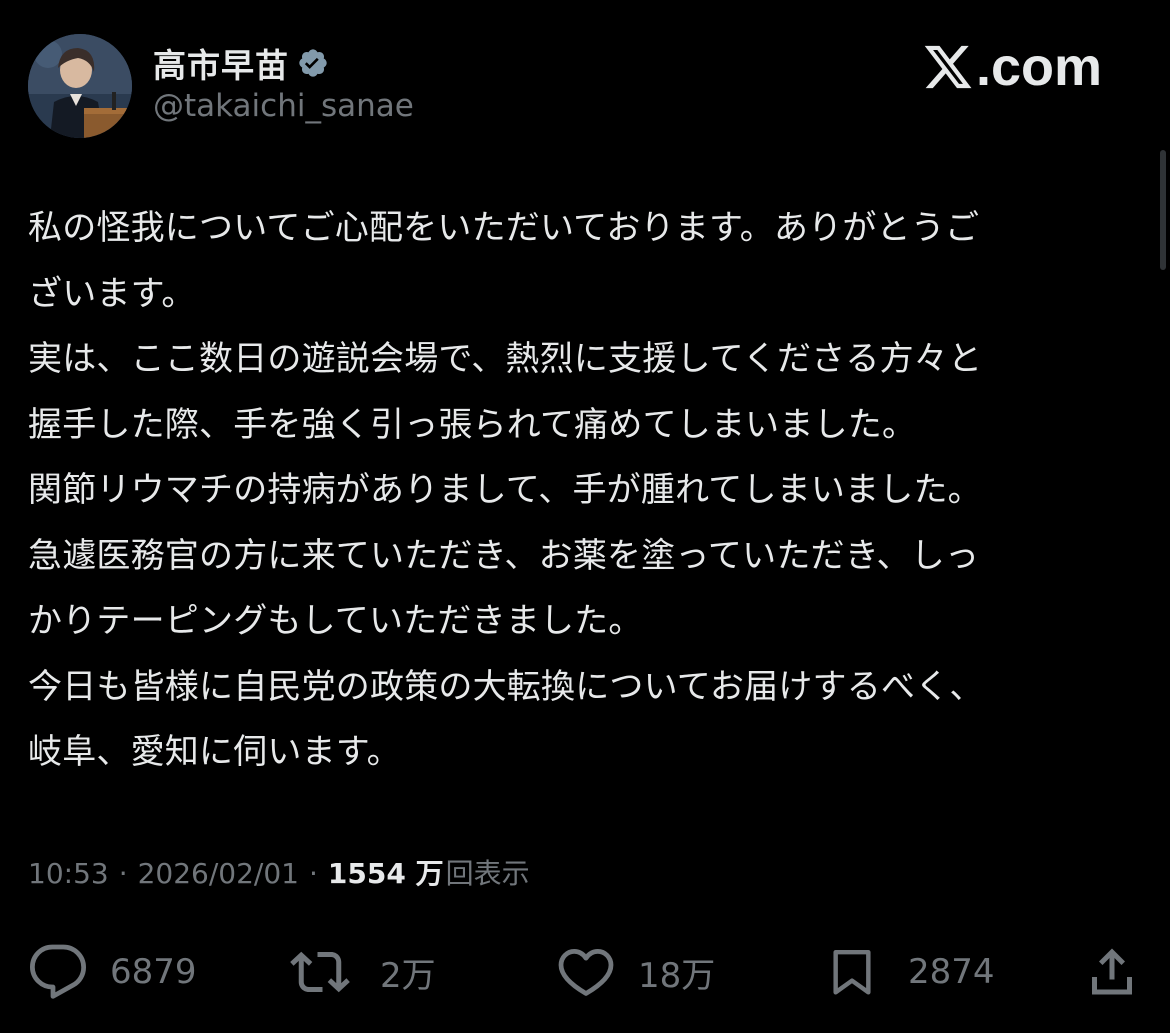 The width and height of the screenshot is (1170, 1033). Describe the element at coordinates (951, 972) in the screenshot. I see `bookmark-count: 2874` at that location.